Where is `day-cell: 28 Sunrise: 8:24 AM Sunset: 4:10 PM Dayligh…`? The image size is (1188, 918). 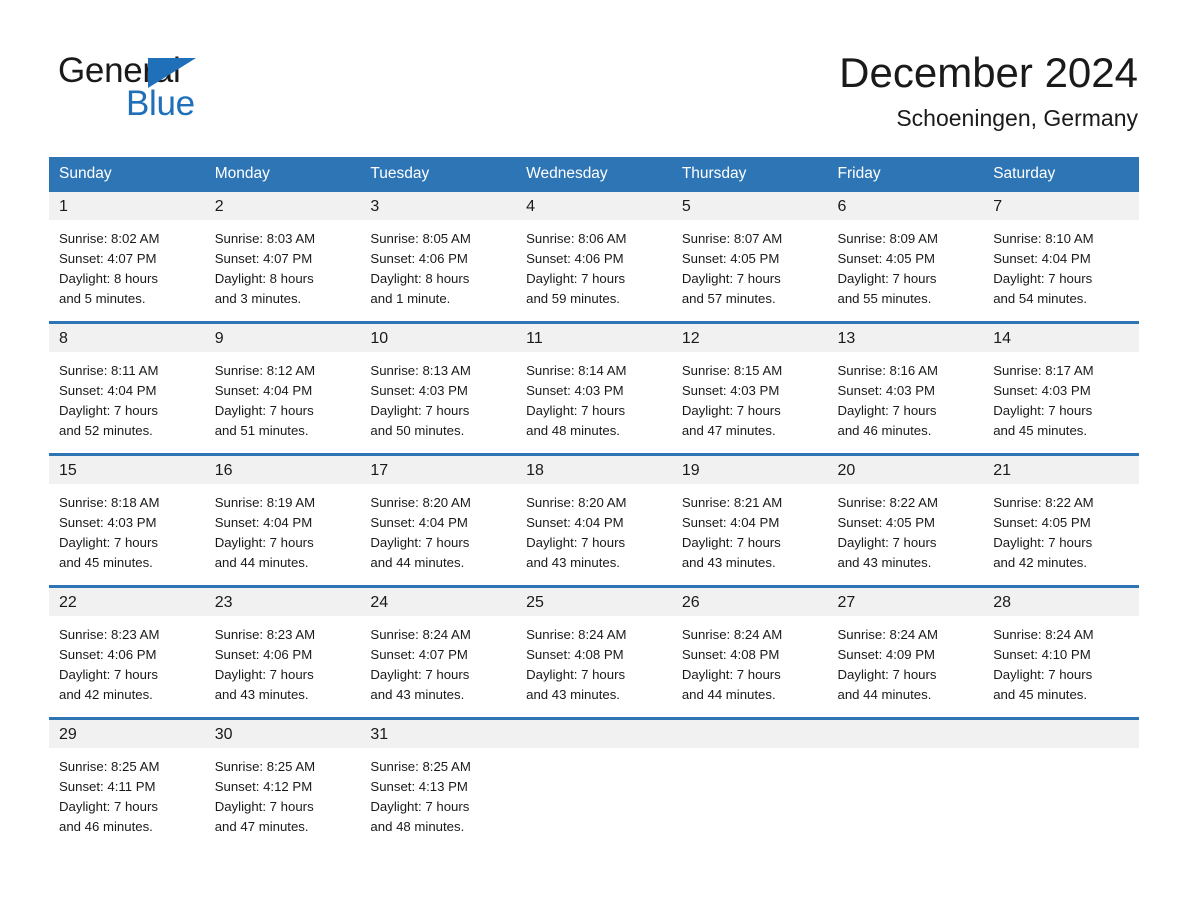
day-cell: 28 Sunrise: 8:24 AM Sunset: 4:10 PM Dayligh… is located at coordinates (1061, 652).